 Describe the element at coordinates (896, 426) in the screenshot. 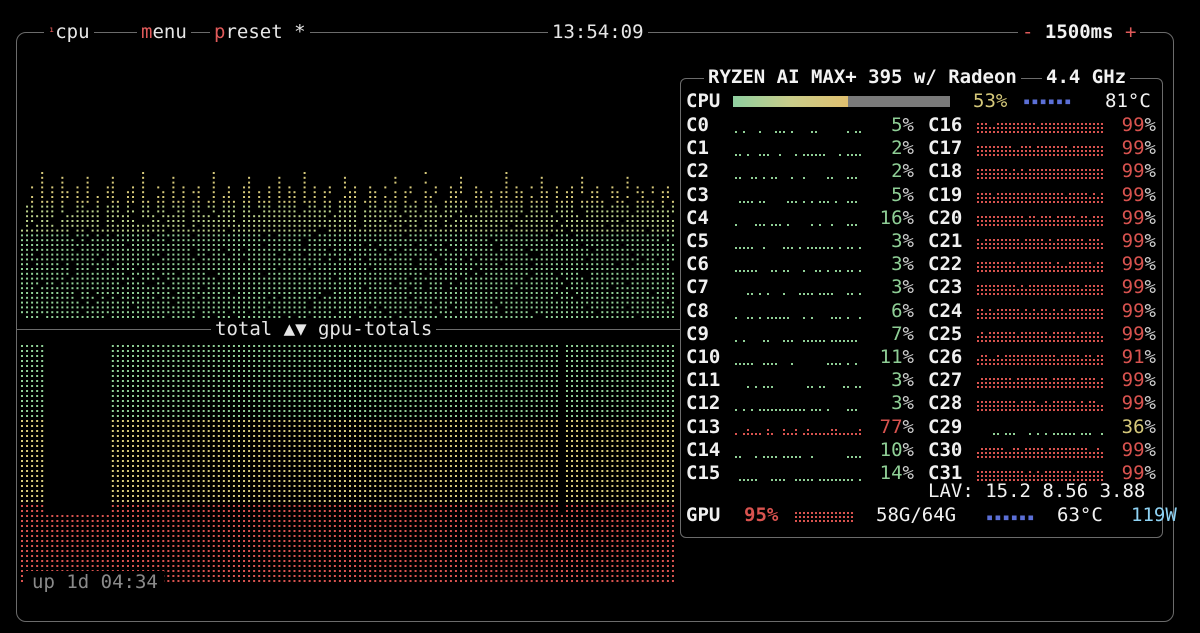

I see `core-pct: 77%` at that location.